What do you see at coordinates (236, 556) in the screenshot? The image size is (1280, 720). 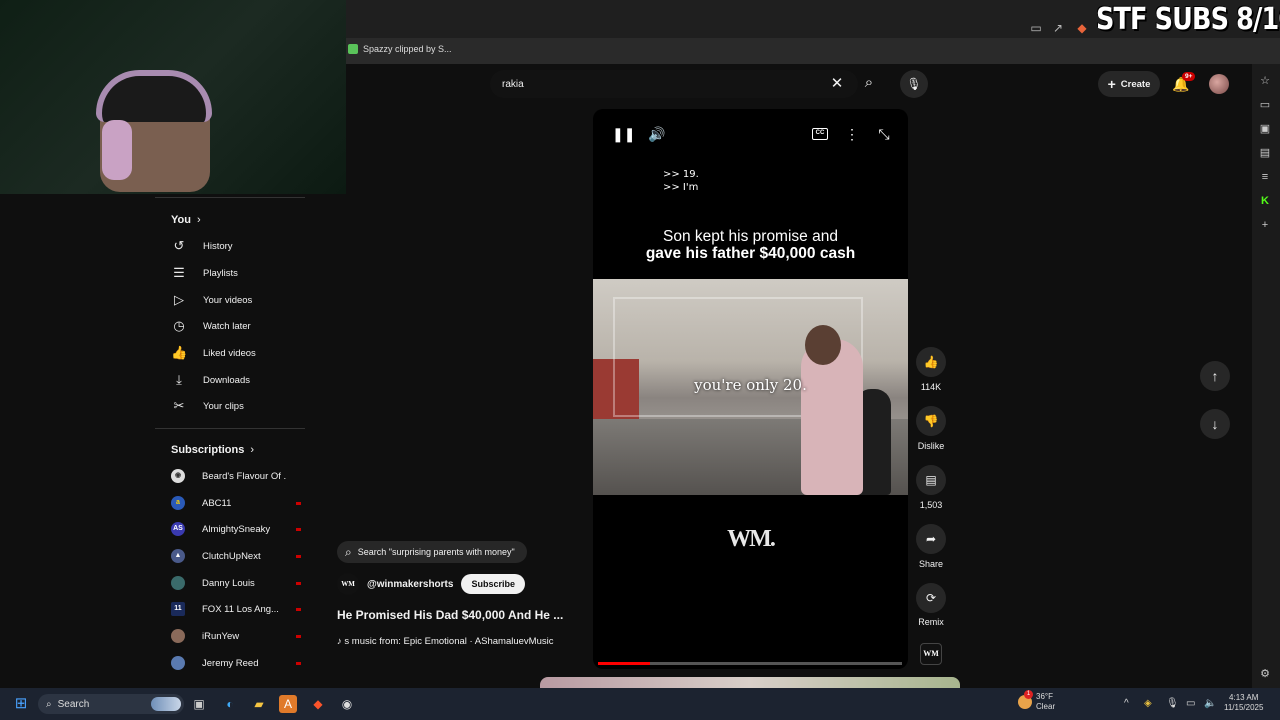 I see `subscription-item: ▲ ClutchUpNext` at bounding box center [236, 556].